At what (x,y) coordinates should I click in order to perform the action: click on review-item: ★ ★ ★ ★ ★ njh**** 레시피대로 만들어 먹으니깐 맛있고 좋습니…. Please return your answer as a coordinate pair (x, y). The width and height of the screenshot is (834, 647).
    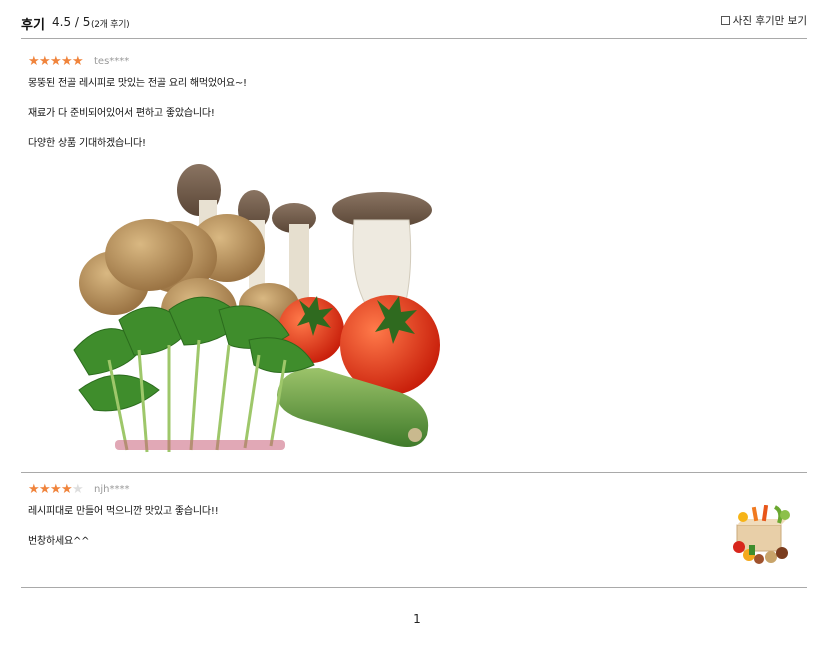
    Looking at the image, I should click on (414, 533).